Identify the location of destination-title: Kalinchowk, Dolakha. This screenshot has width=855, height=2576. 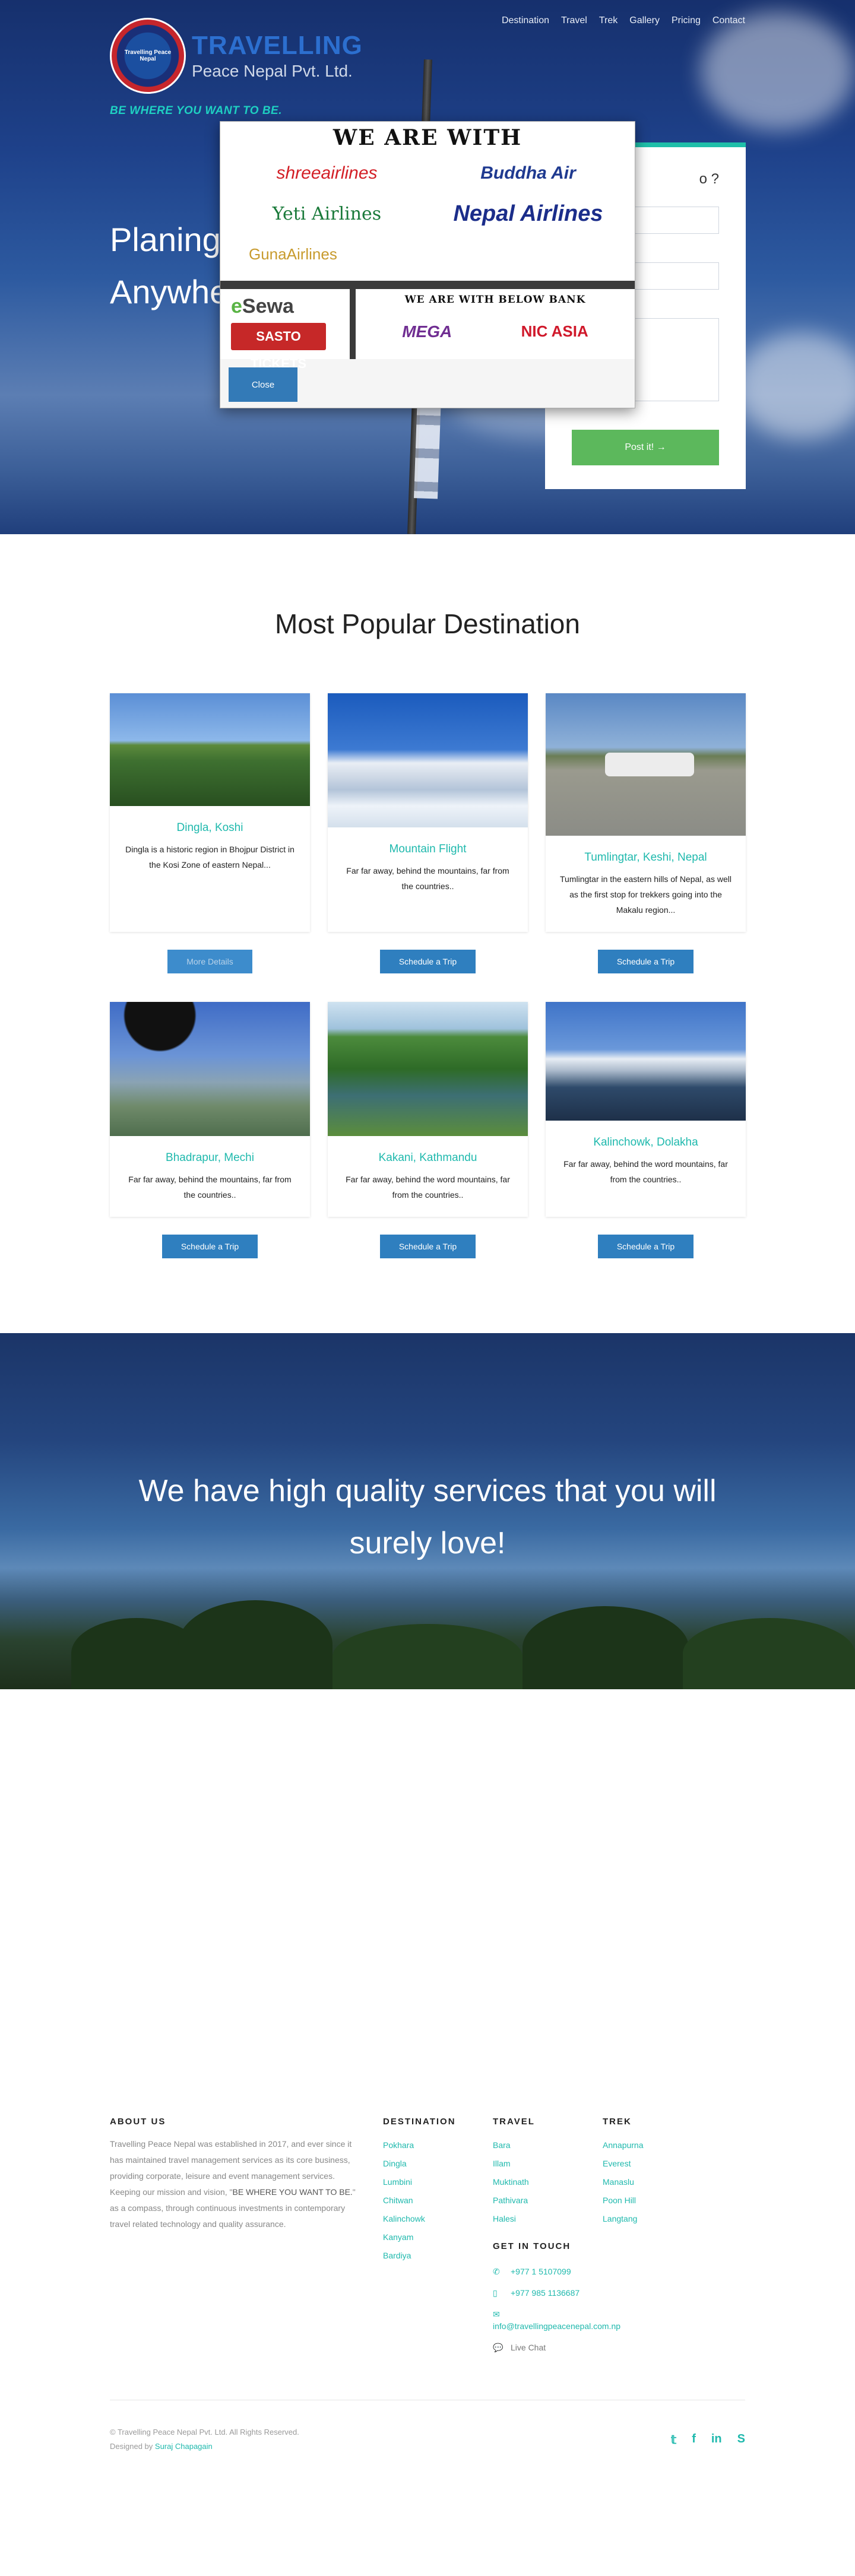
(645, 1142).